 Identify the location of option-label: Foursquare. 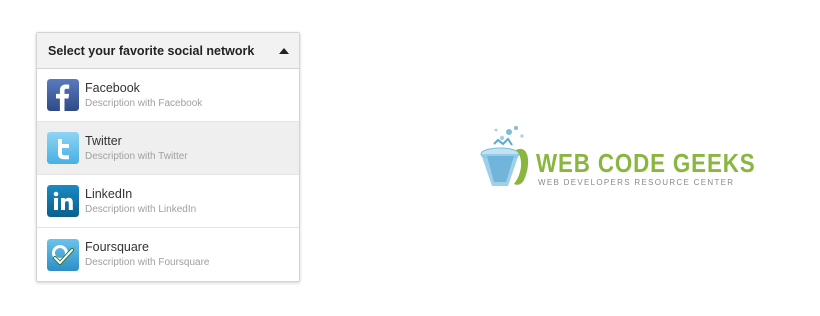
(117, 247).